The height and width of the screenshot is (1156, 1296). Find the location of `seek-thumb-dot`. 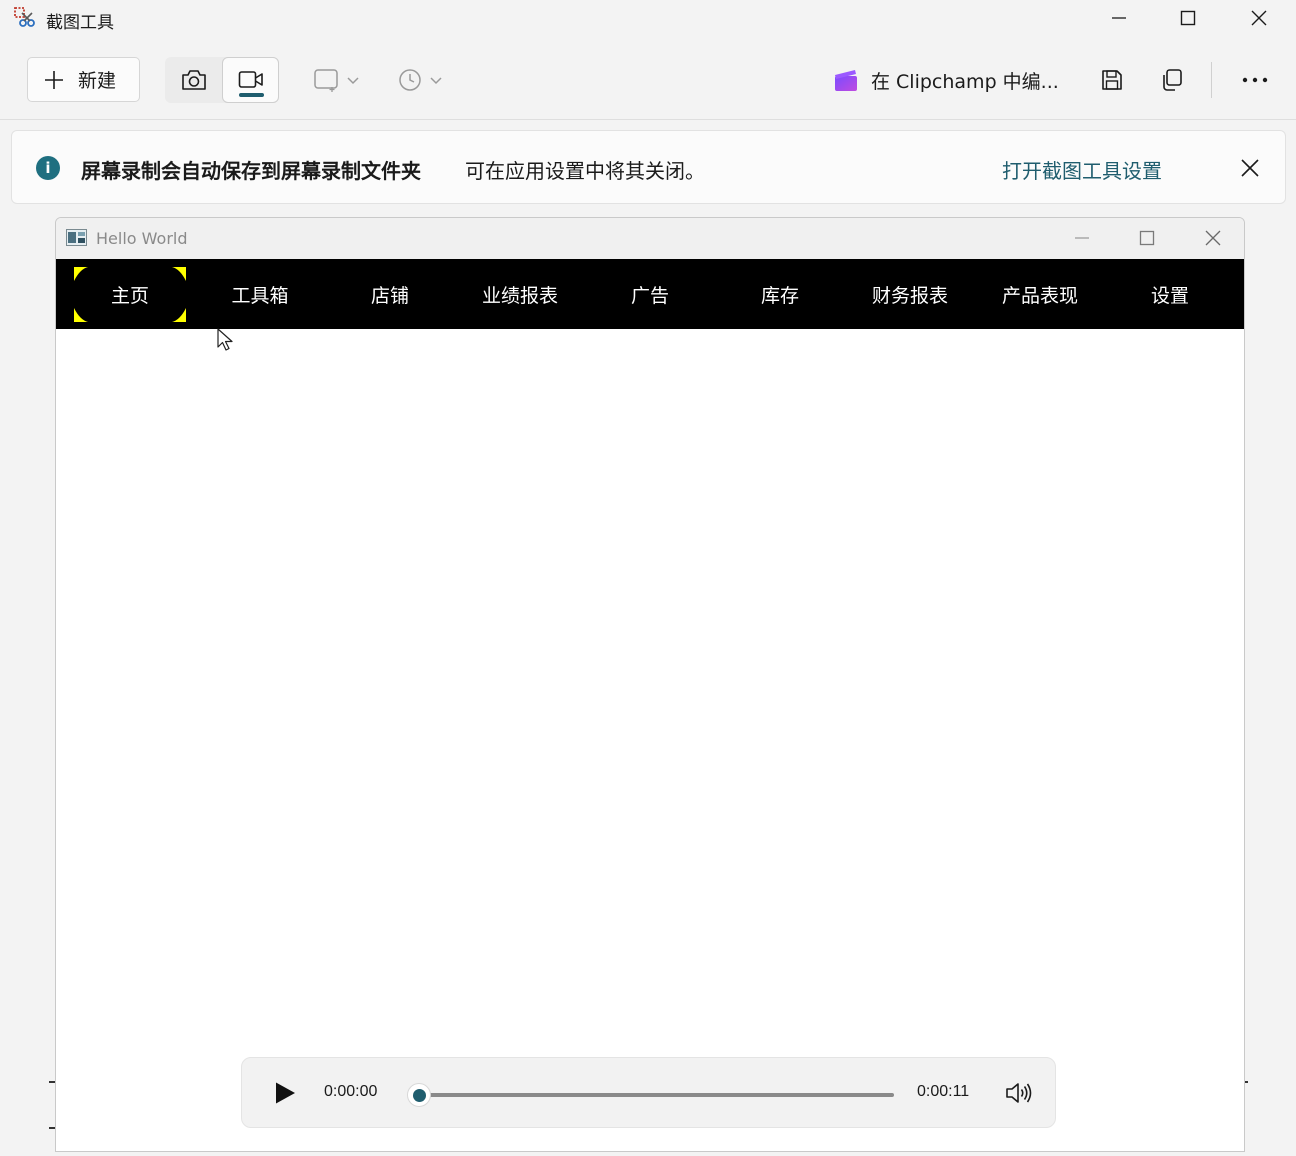

seek-thumb-dot is located at coordinates (419, 1095).